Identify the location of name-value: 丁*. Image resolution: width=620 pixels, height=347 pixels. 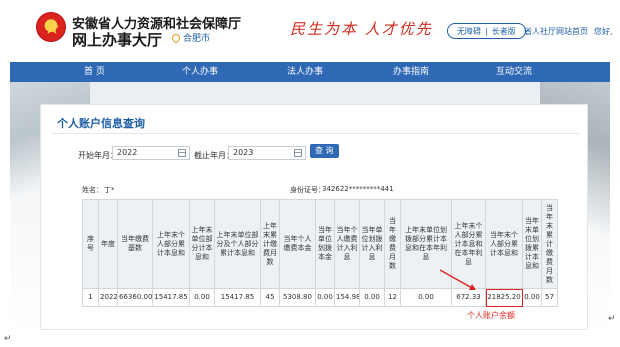
(109, 190).